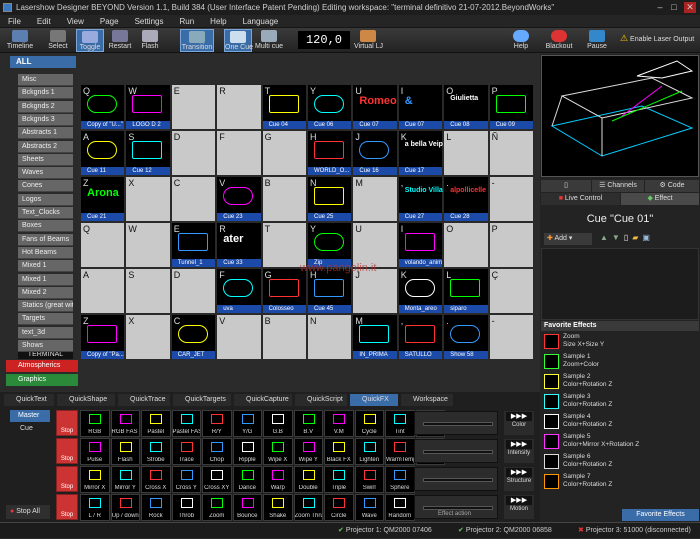 The height and width of the screenshot is (539, 700). I want to click on cue-cell: F, so click(239, 153).